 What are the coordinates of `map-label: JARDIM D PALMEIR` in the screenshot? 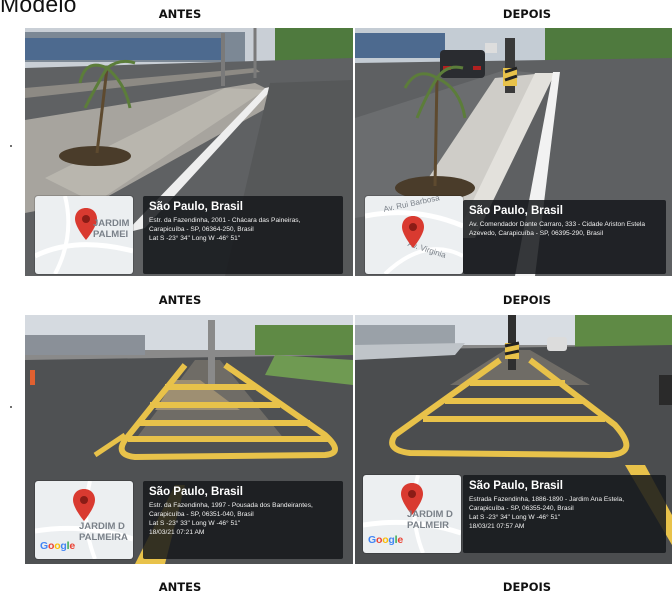 It's located at (430, 520).